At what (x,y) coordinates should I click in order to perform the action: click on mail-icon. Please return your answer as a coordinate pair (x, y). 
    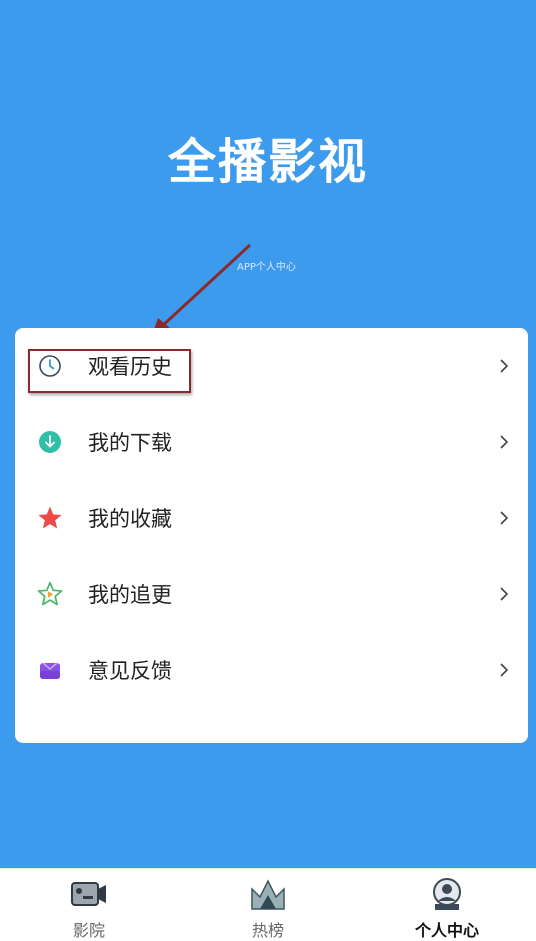
    Looking at the image, I should click on (50, 670).